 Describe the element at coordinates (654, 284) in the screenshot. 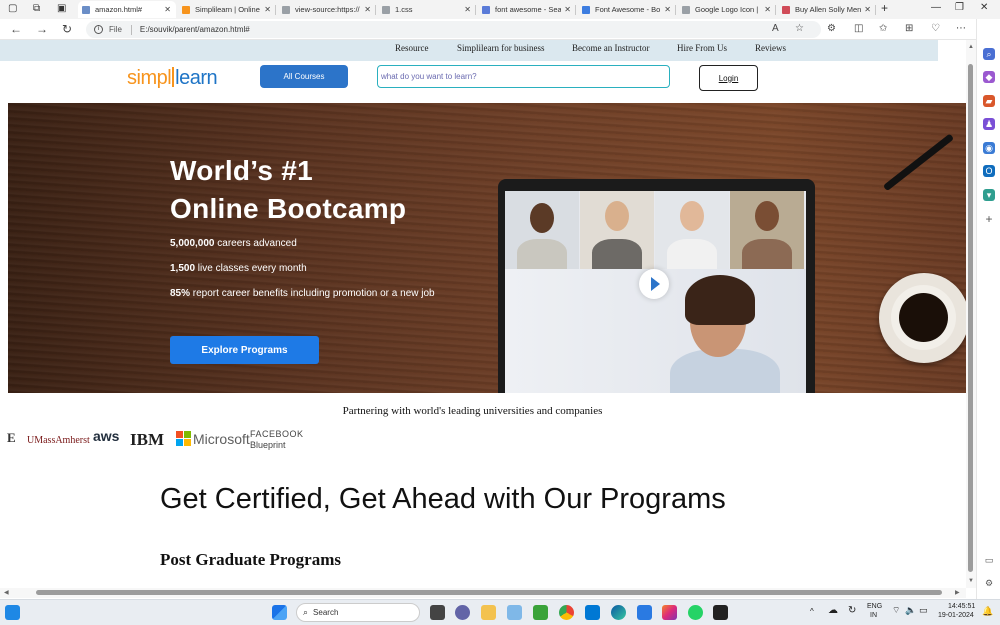

I see `play-video-button` at that location.